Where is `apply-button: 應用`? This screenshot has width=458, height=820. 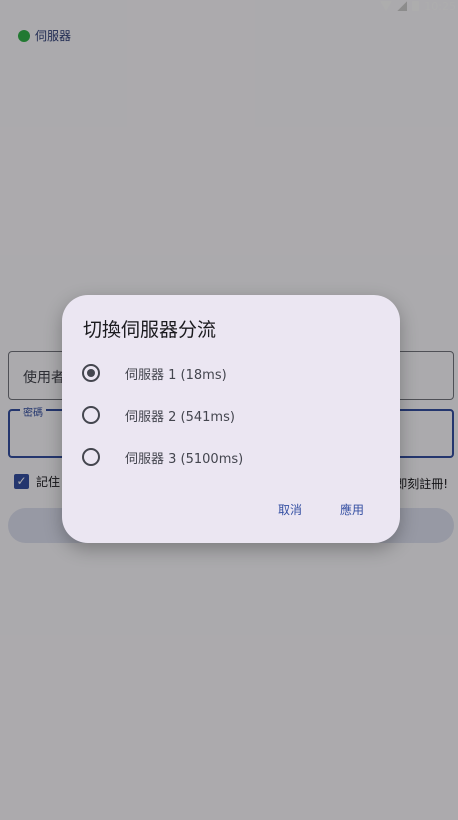
apply-button: 應用 is located at coordinates (352, 509).